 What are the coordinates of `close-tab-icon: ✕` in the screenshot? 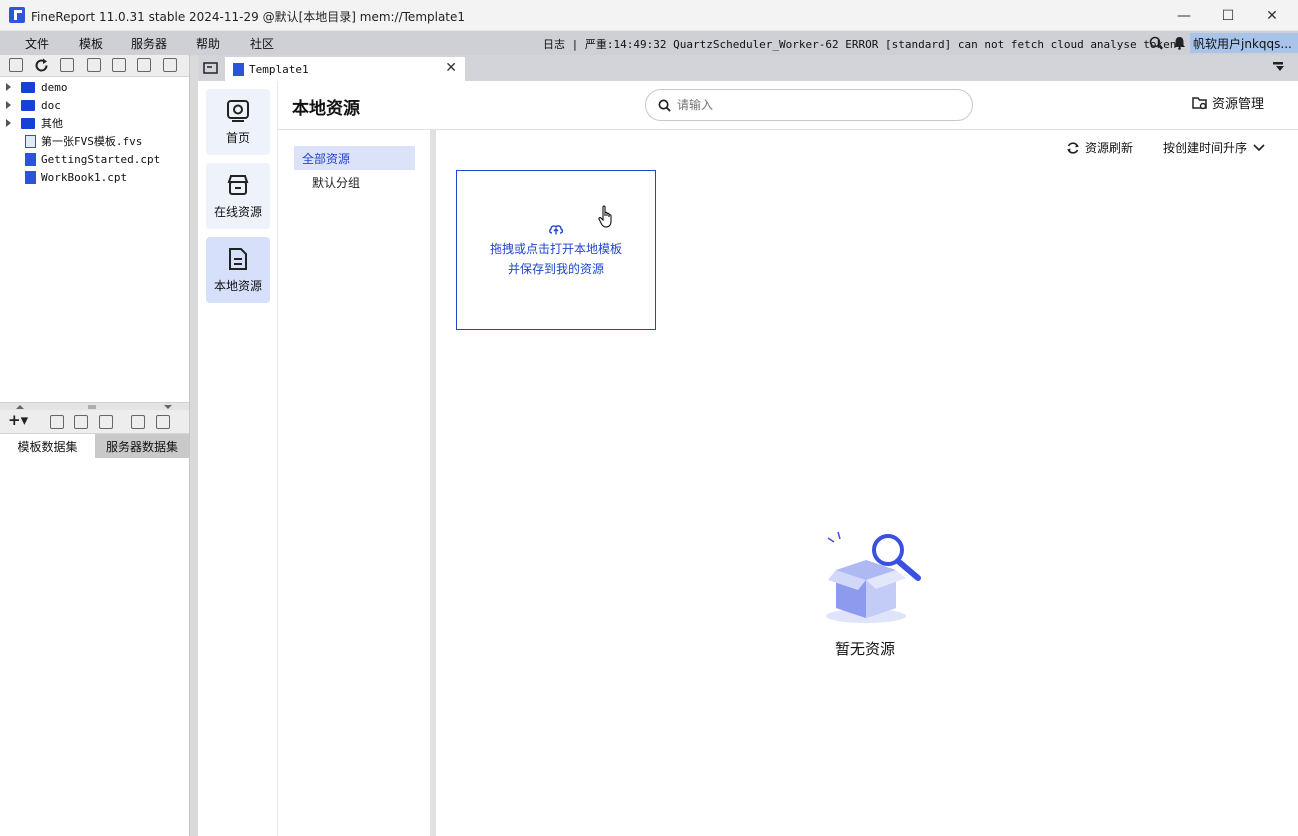 It's located at (451, 68).